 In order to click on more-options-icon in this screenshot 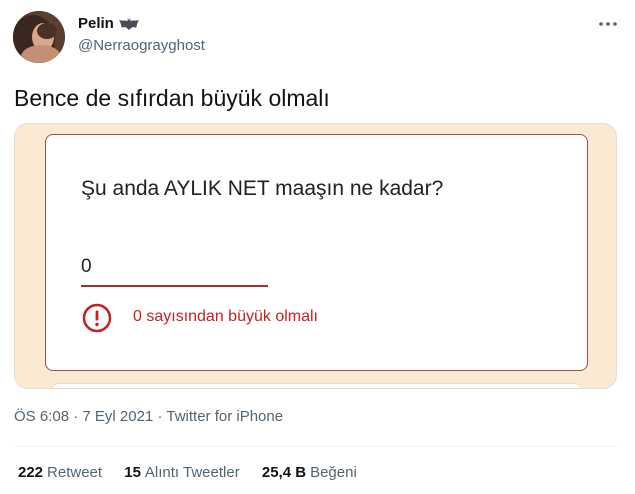, I will do `click(608, 24)`.